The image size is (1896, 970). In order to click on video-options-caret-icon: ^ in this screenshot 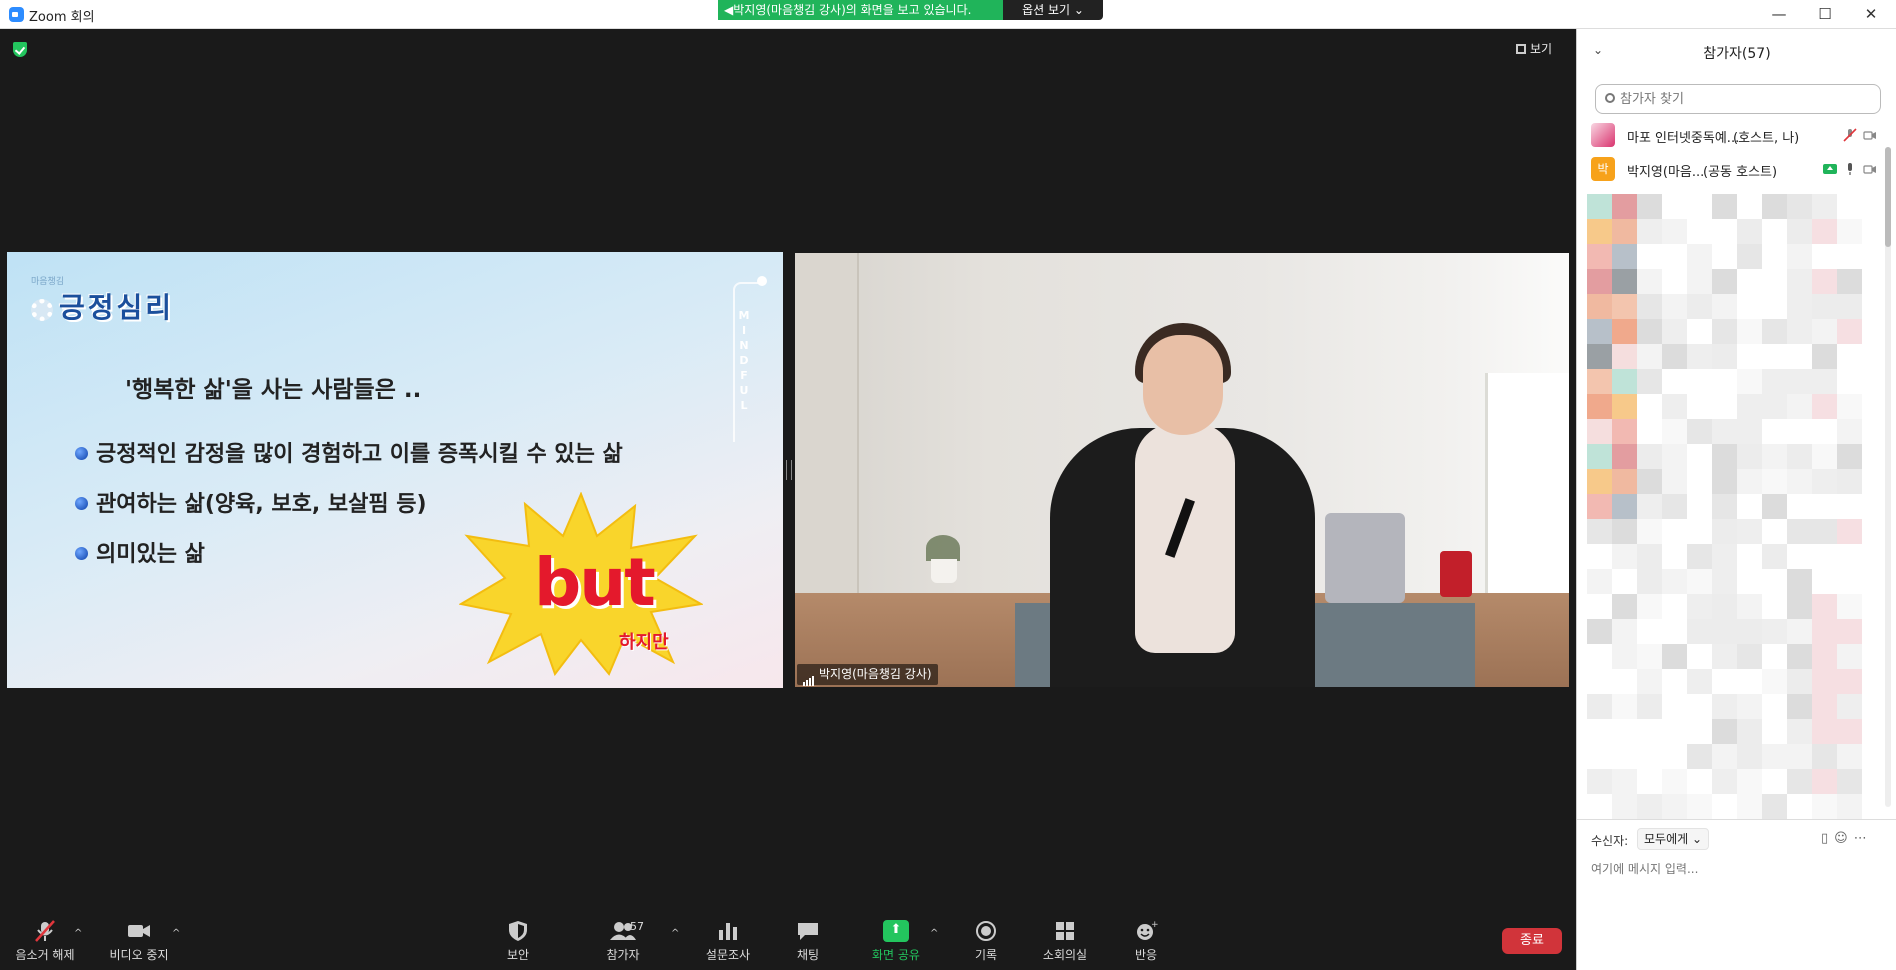, I will do `click(176, 933)`.